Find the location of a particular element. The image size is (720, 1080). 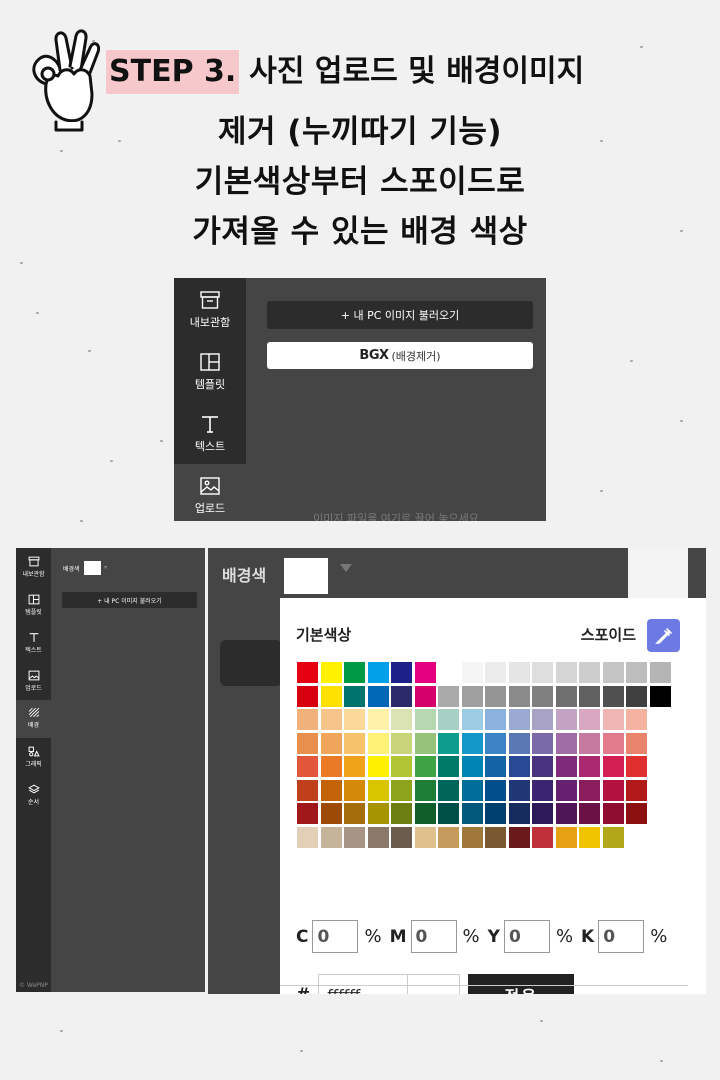

remove-background-button: BGX (배경제거) is located at coordinates (400, 355).